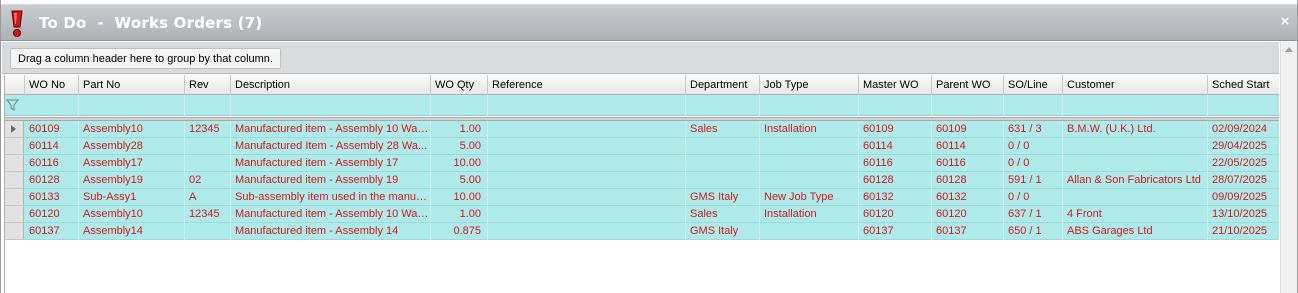 The height and width of the screenshot is (293, 1298). I want to click on column-header-department: Department, so click(723, 85).